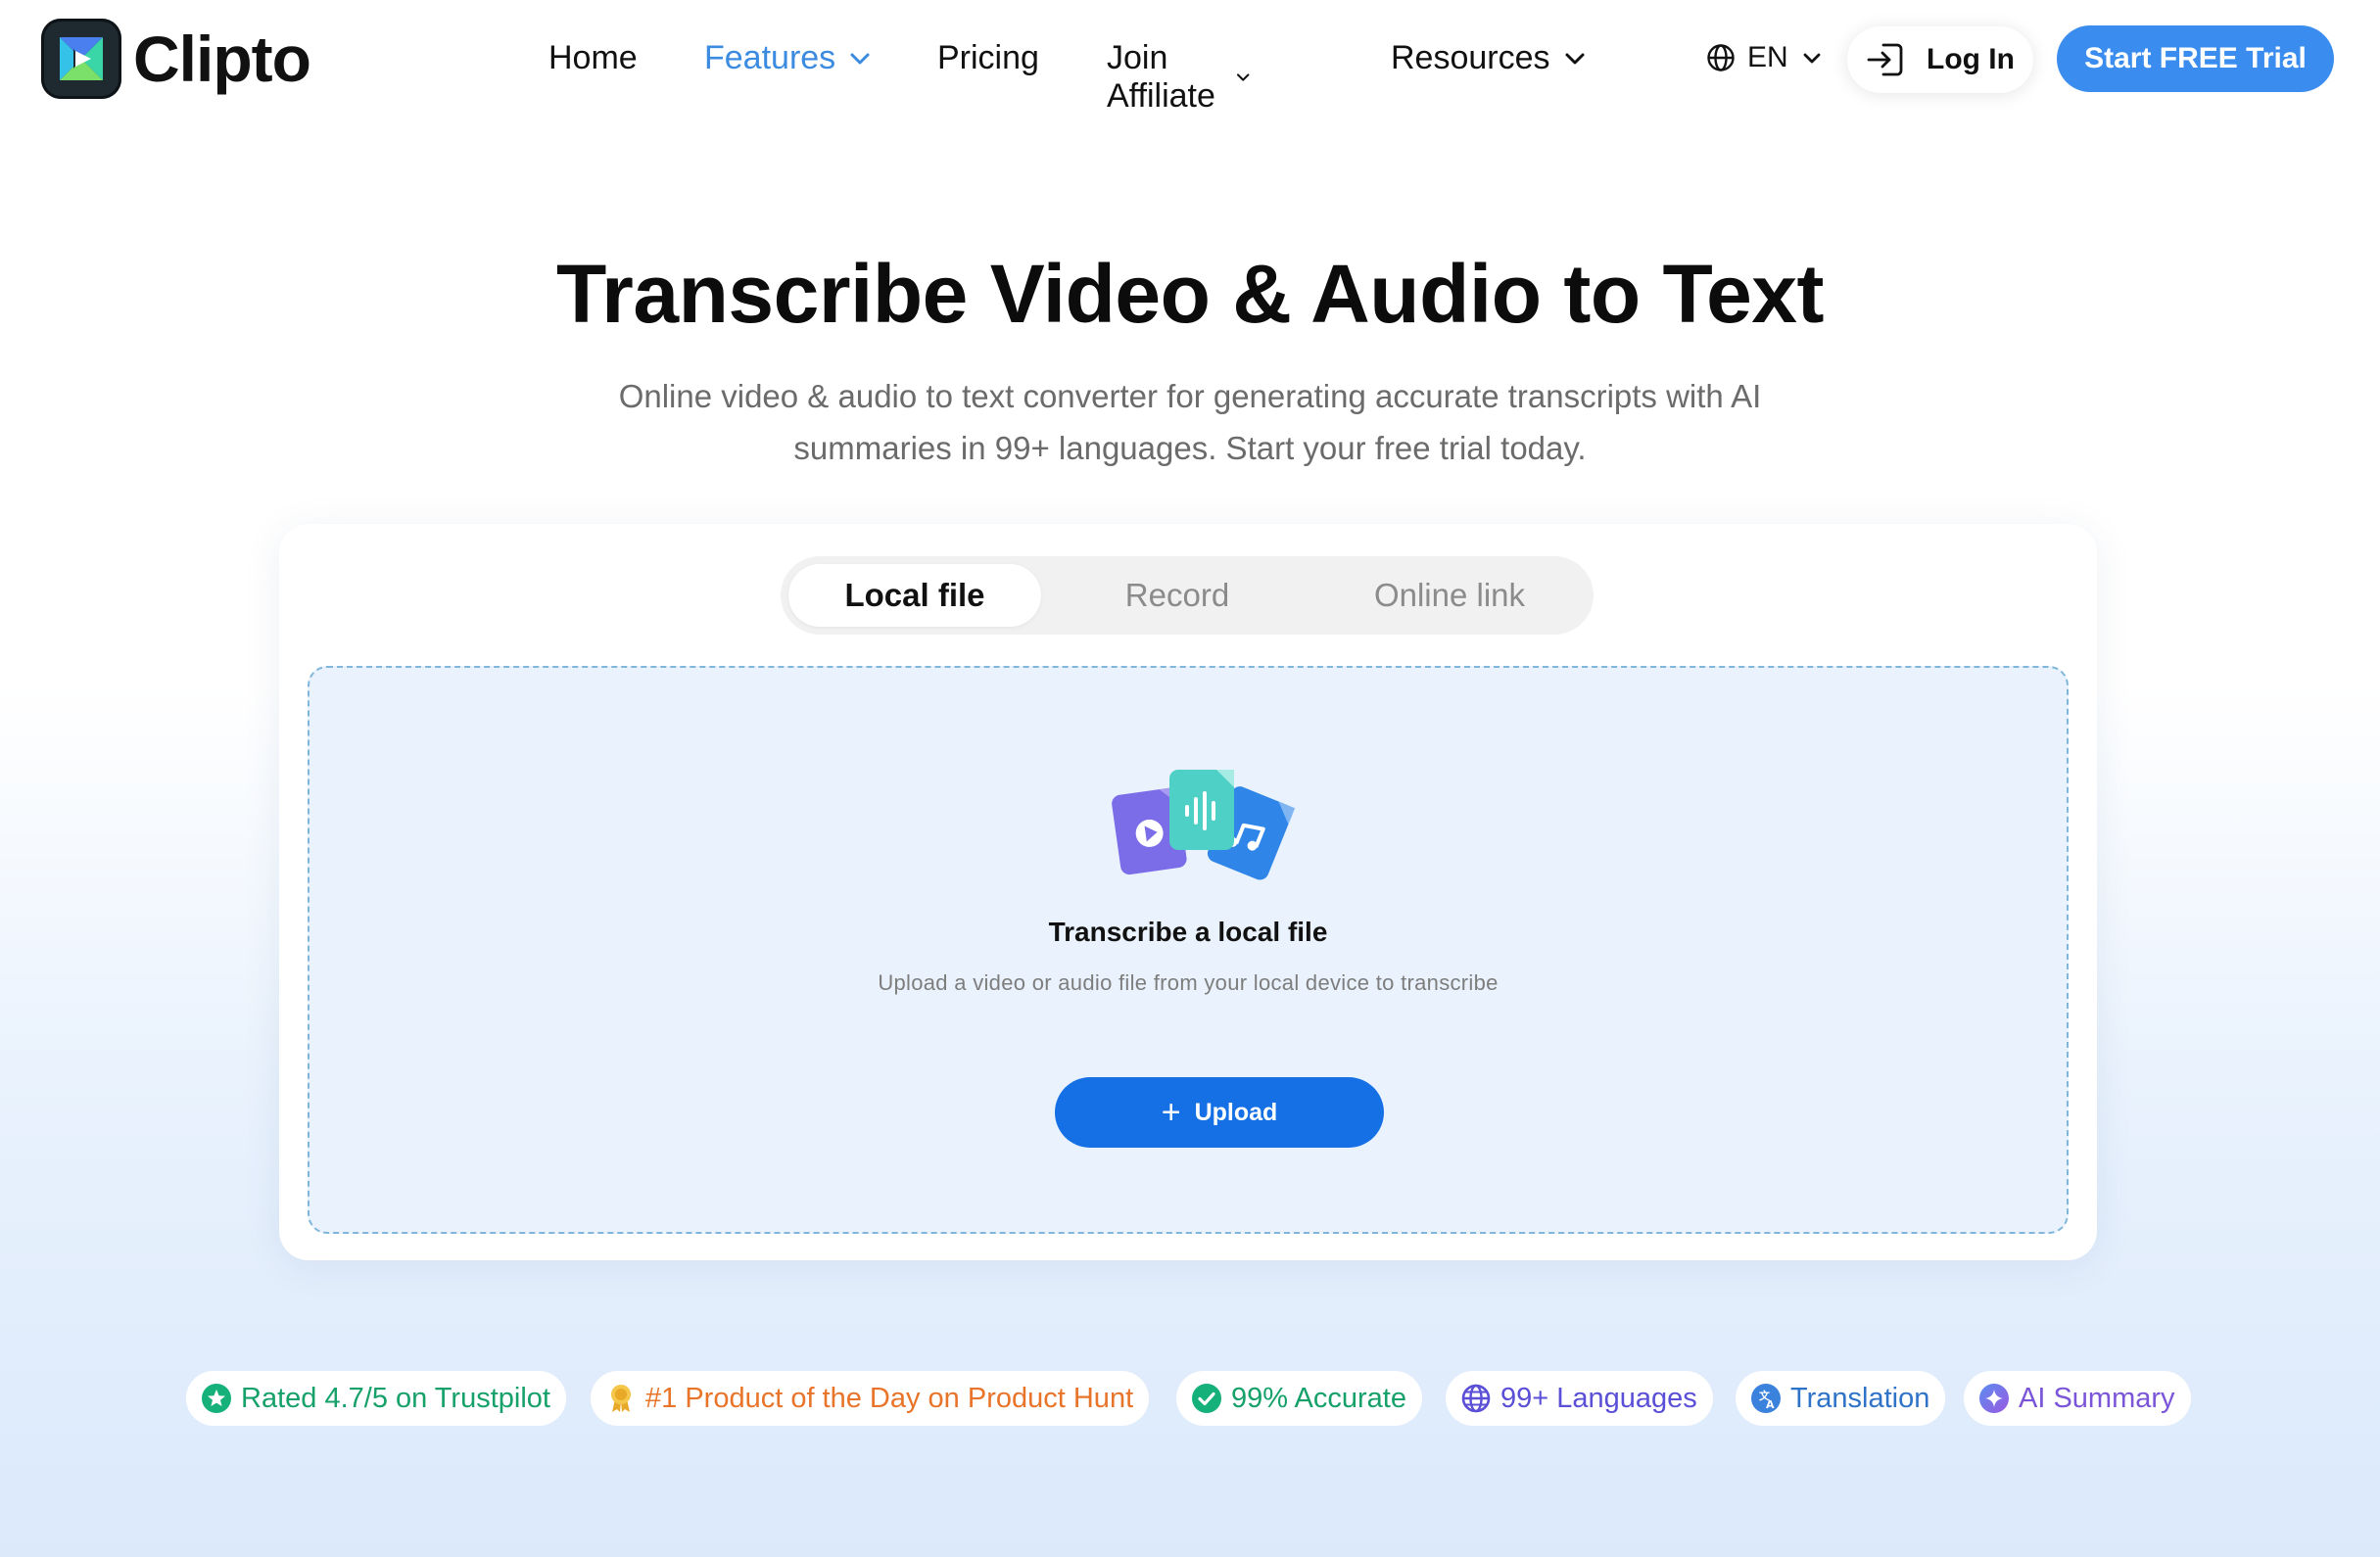  Describe the element at coordinates (1171, 1112) in the screenshot. I see `plus-icon: +` at that location.